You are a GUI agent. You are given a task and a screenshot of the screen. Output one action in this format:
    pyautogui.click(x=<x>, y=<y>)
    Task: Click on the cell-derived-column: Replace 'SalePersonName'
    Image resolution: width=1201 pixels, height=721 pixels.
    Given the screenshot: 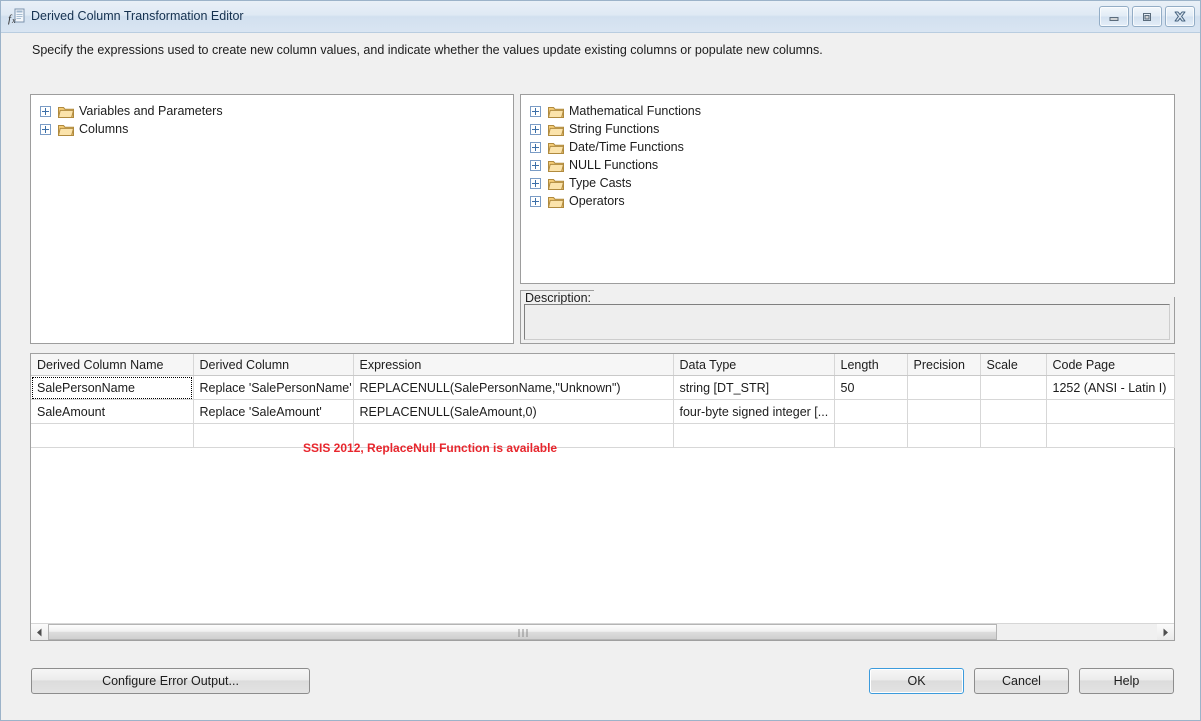 What is the action you would take?
    pyautogui.click(x=273, y=387)
    